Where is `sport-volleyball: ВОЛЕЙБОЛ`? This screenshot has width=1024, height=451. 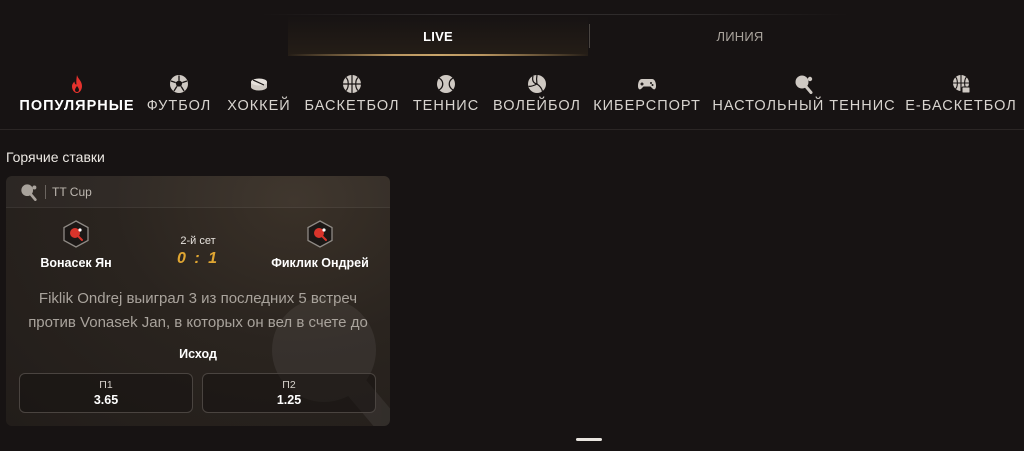 sport-volleyball: ВОЛЕЙБОЛ is located at coordinates (537, 97).